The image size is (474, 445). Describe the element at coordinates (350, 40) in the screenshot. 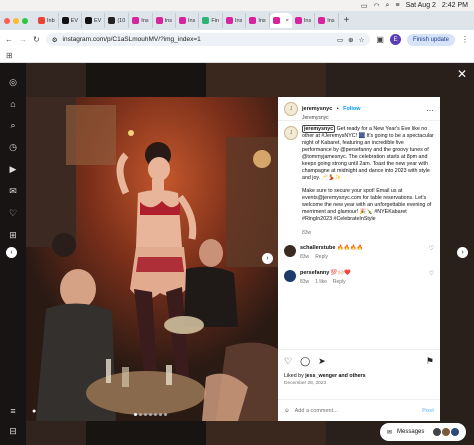

I see `zoom-icon: ⊕` at that location.